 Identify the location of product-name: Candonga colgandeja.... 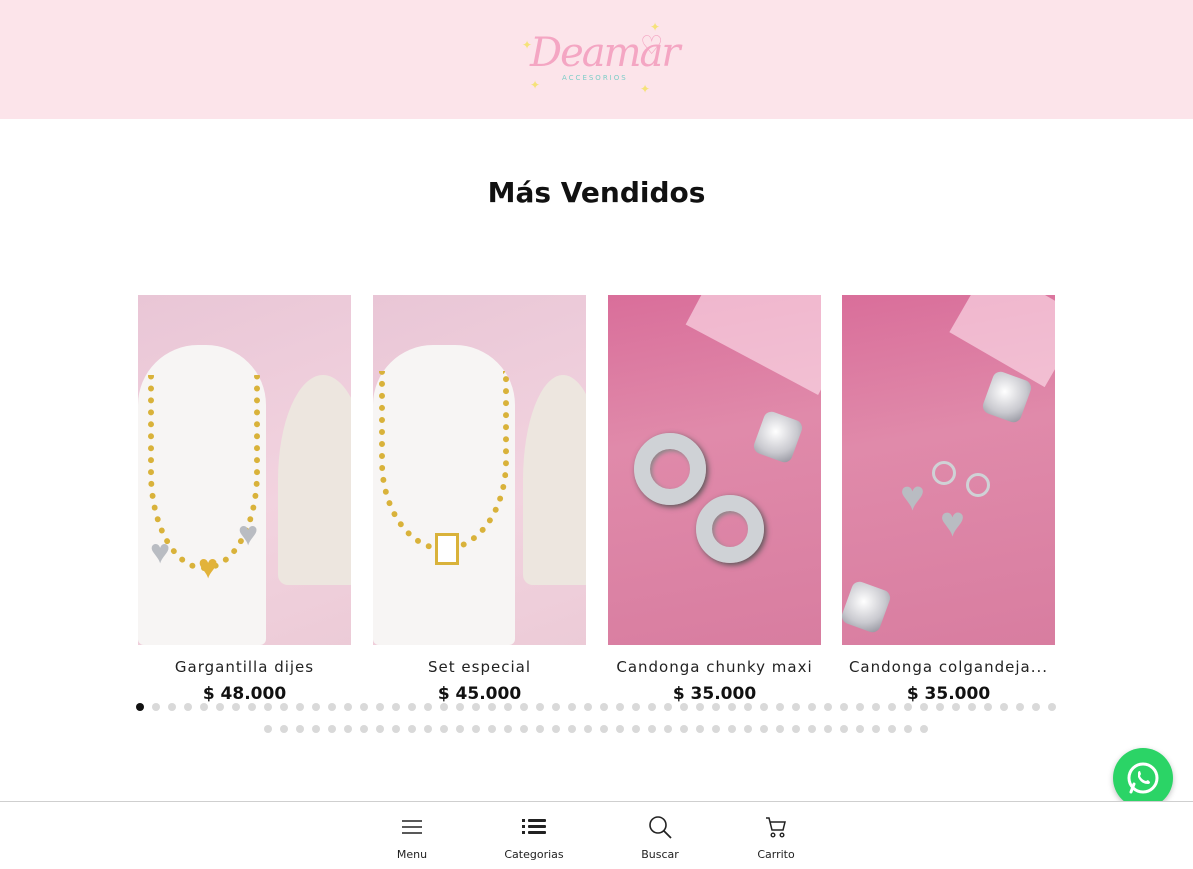
(948, 667).